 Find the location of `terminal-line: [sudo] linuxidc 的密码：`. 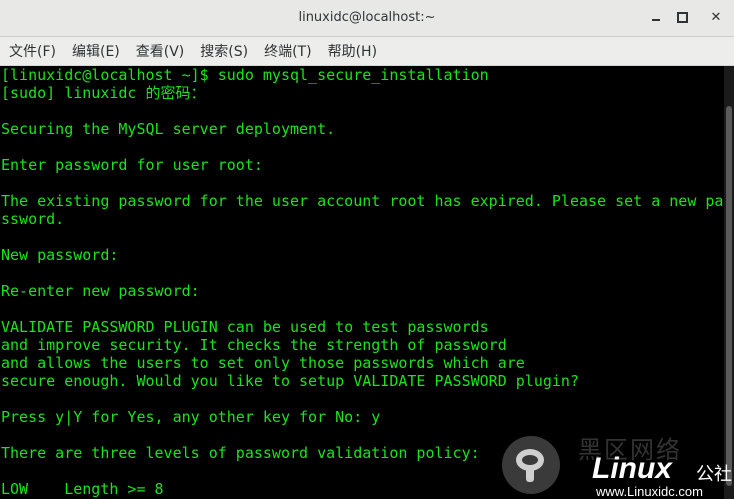

terminal-line: [sudo] linuxidc 的密码： is located at coordinates (103, 93).